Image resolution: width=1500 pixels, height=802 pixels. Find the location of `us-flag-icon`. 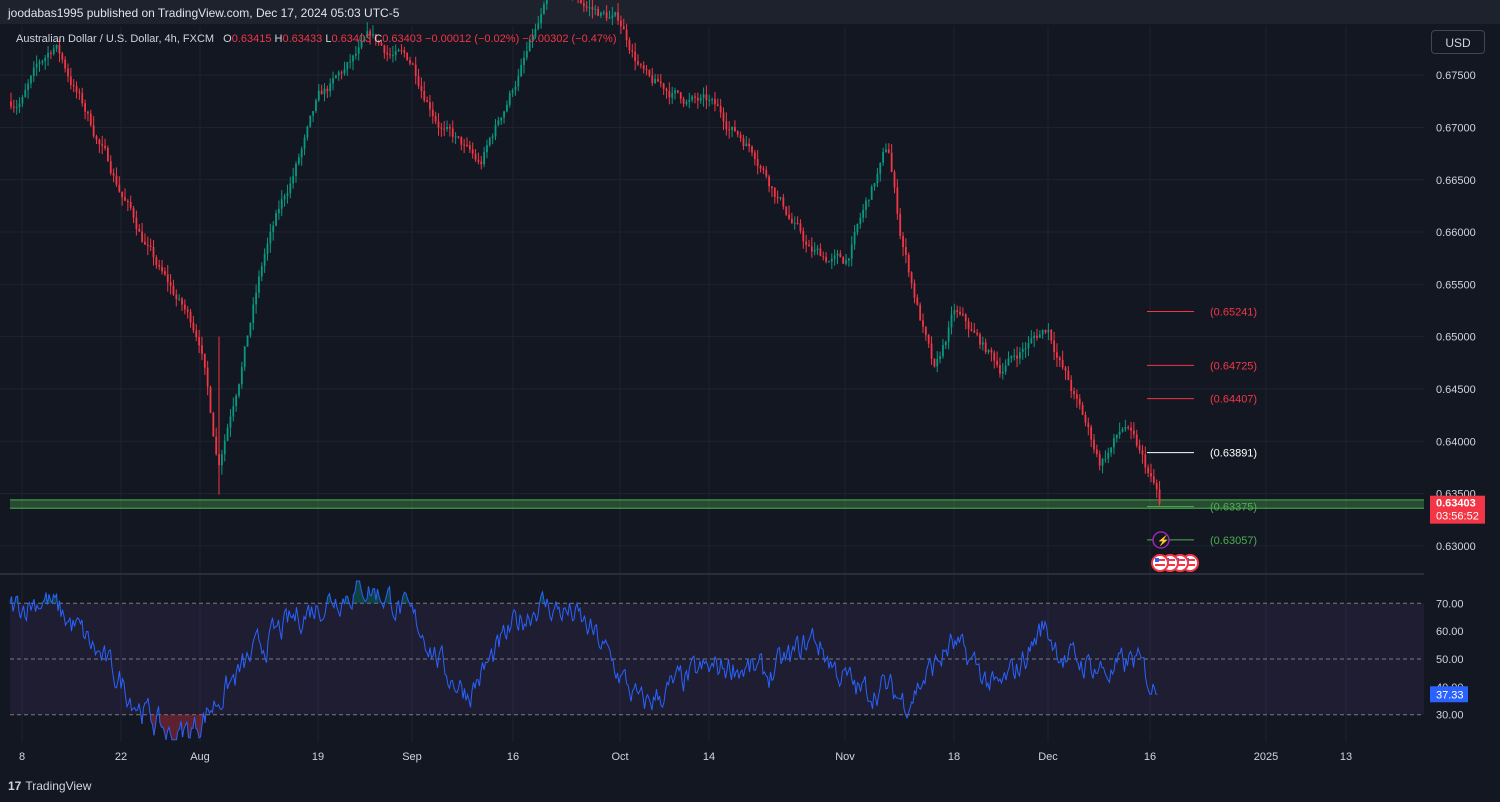

us-flag-icon is located at coordinates (1160, 563).